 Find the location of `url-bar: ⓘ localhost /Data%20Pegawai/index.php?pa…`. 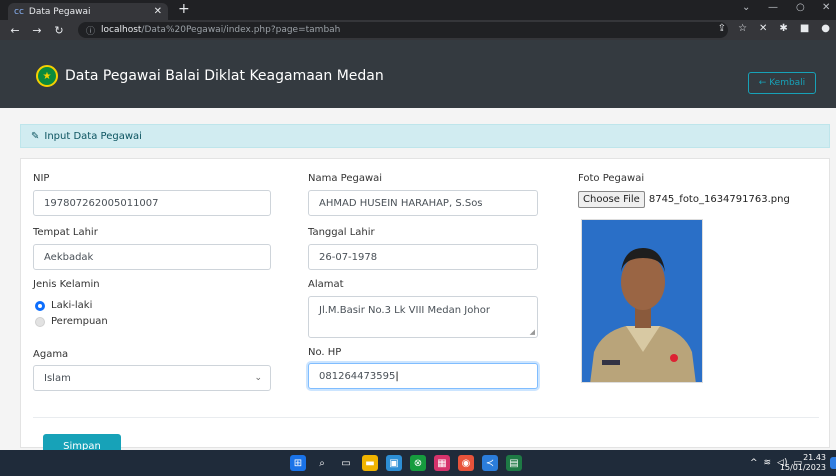

url-bar: ⓘ localhost /Data%20Pegawai/index.php?pa… is located at coordinates (403, 30).